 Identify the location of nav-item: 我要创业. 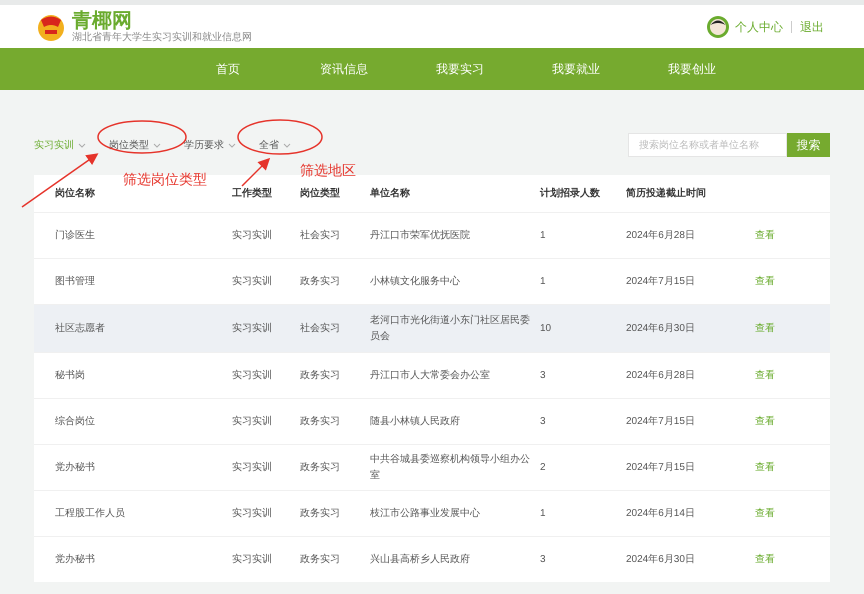
(692, 69).